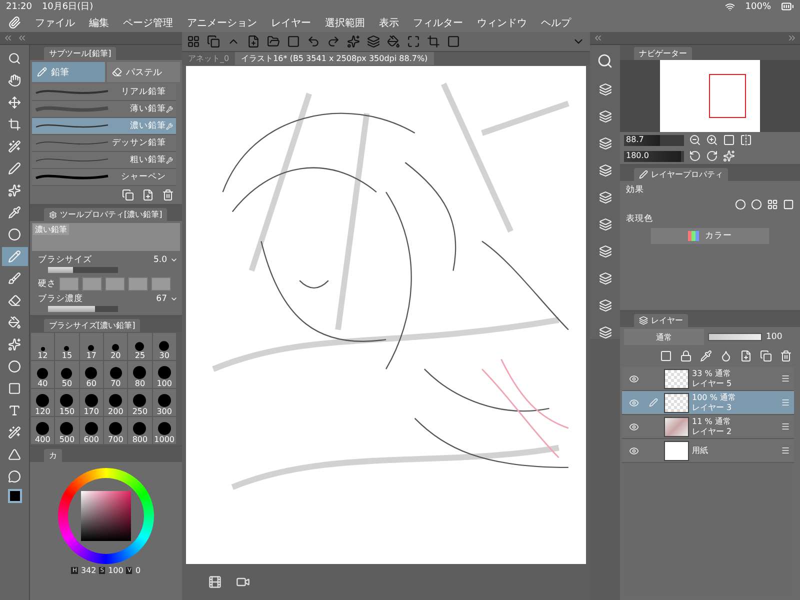 This screenshot has width=800, height=600. I want to click on brush-size-item: 120, so click(42, 402).